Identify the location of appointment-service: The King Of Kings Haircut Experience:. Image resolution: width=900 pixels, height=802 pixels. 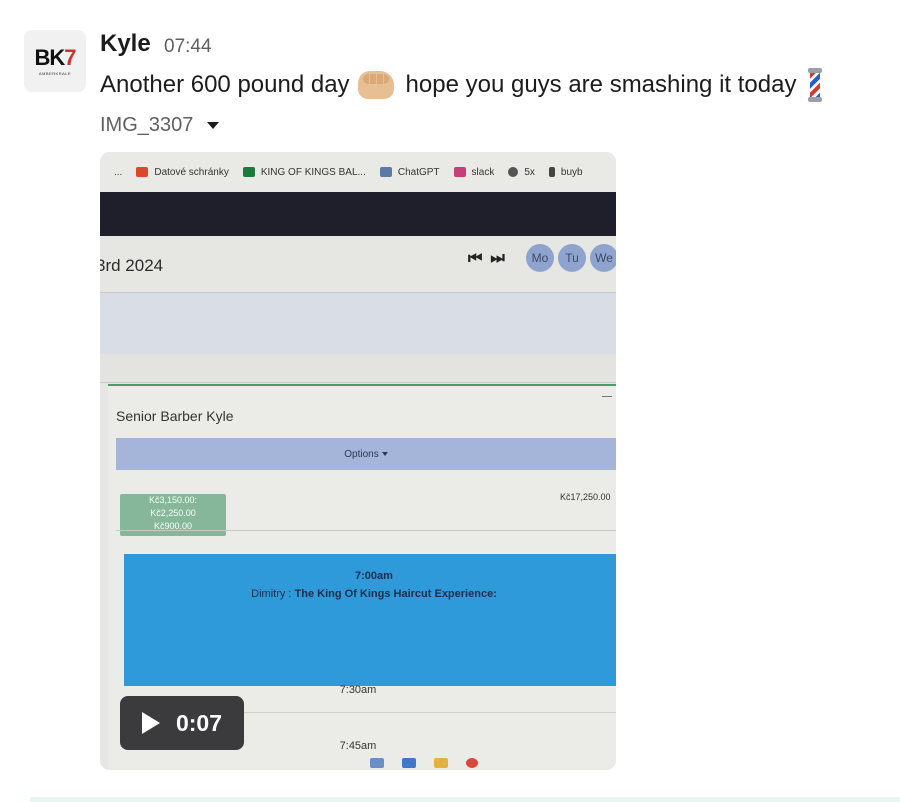
(395, 594).